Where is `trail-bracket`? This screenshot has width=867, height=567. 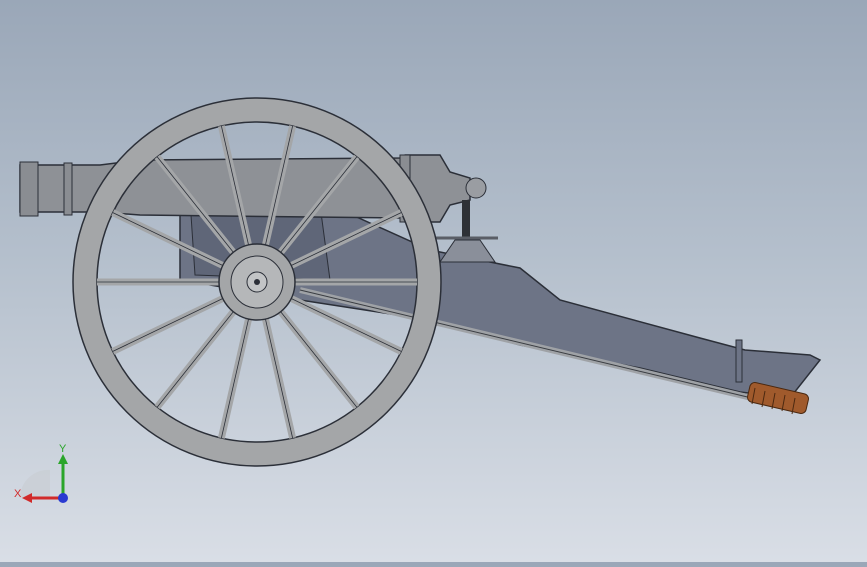
trail-bracket is located at coordinates (739, 361).